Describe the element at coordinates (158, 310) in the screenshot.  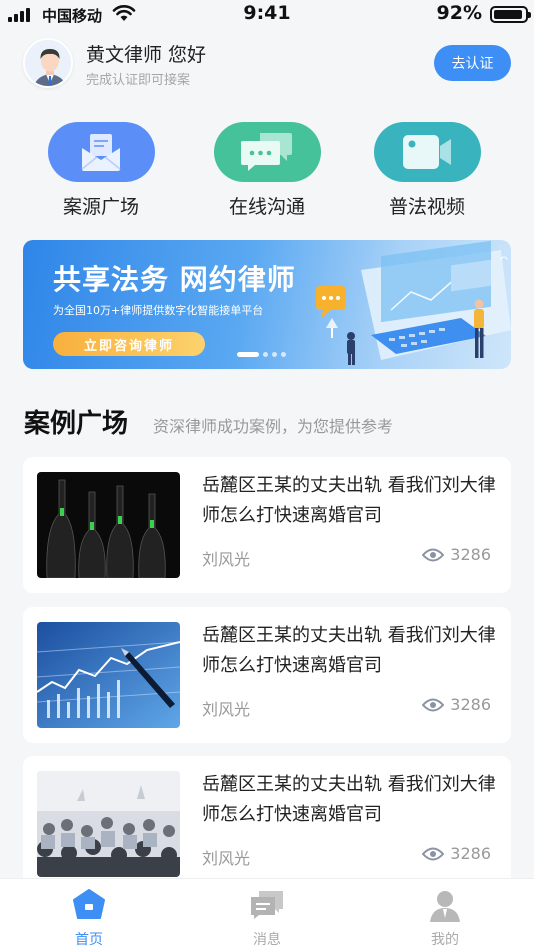
I see `banner-subtitle: 为全国10万+律师提供数字化智能接单平台` at that location.